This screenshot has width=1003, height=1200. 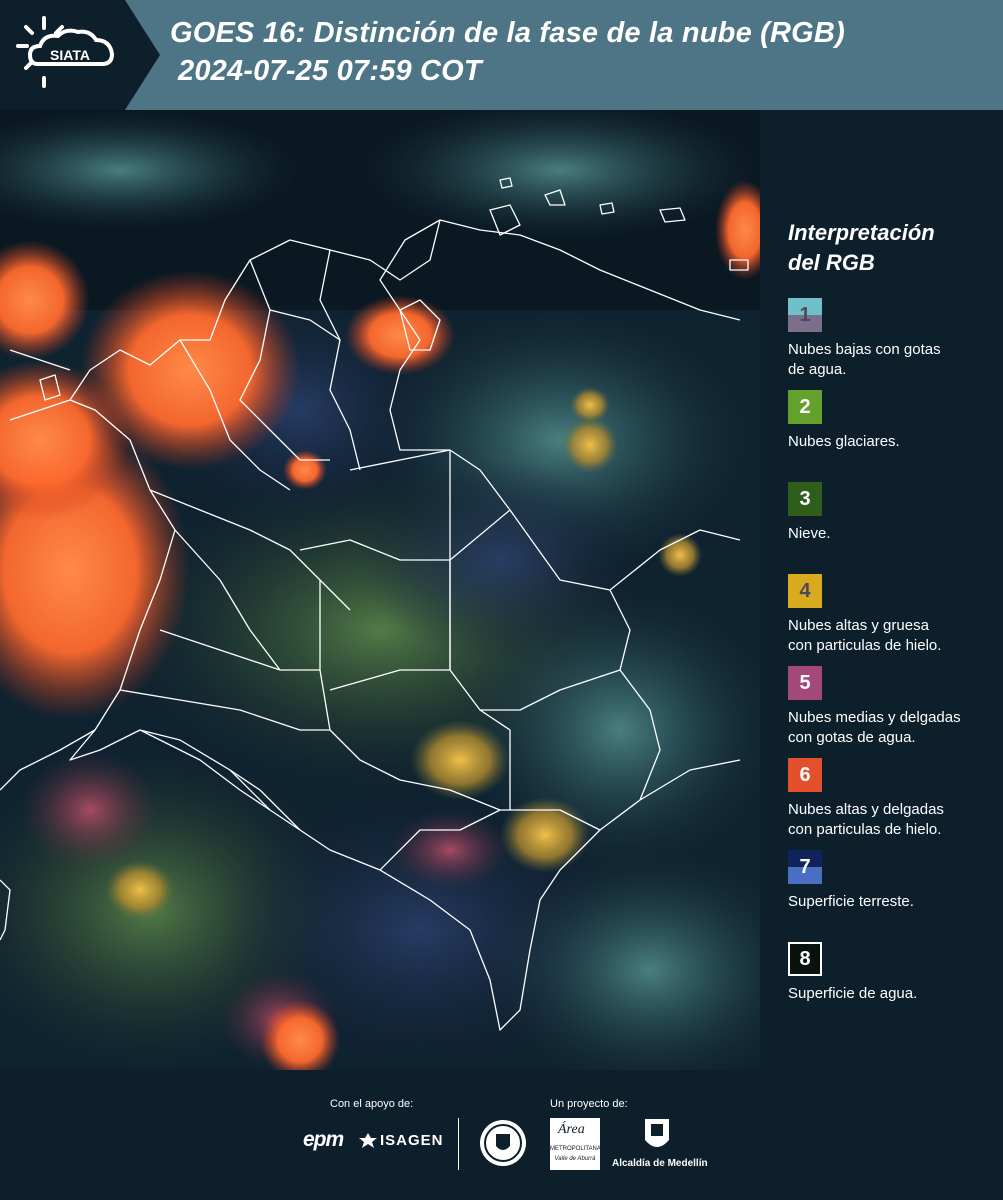 I want to click on alcaldia-label: Alcaldía de Medellín, so click(x=660, y=1163).